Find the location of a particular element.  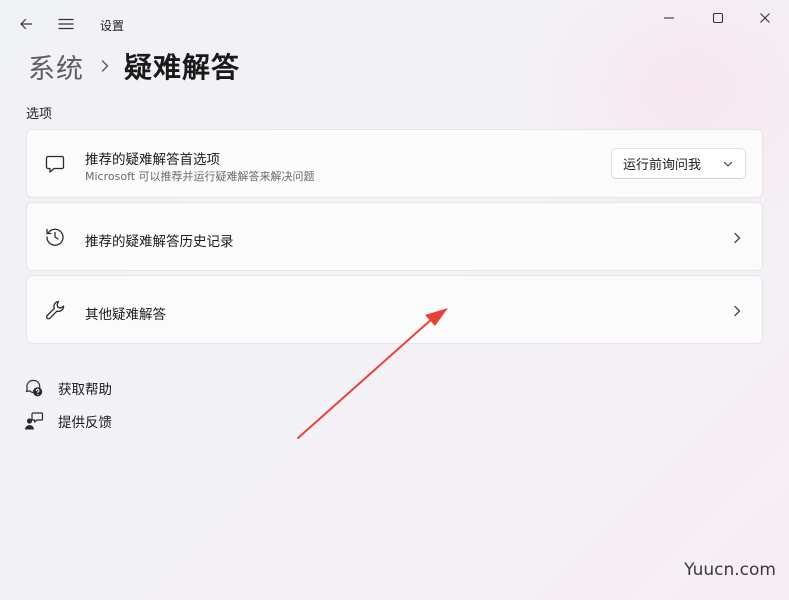

card-other-troubleshooters: 其他疑难解答 is located at coordinates (394, 309).